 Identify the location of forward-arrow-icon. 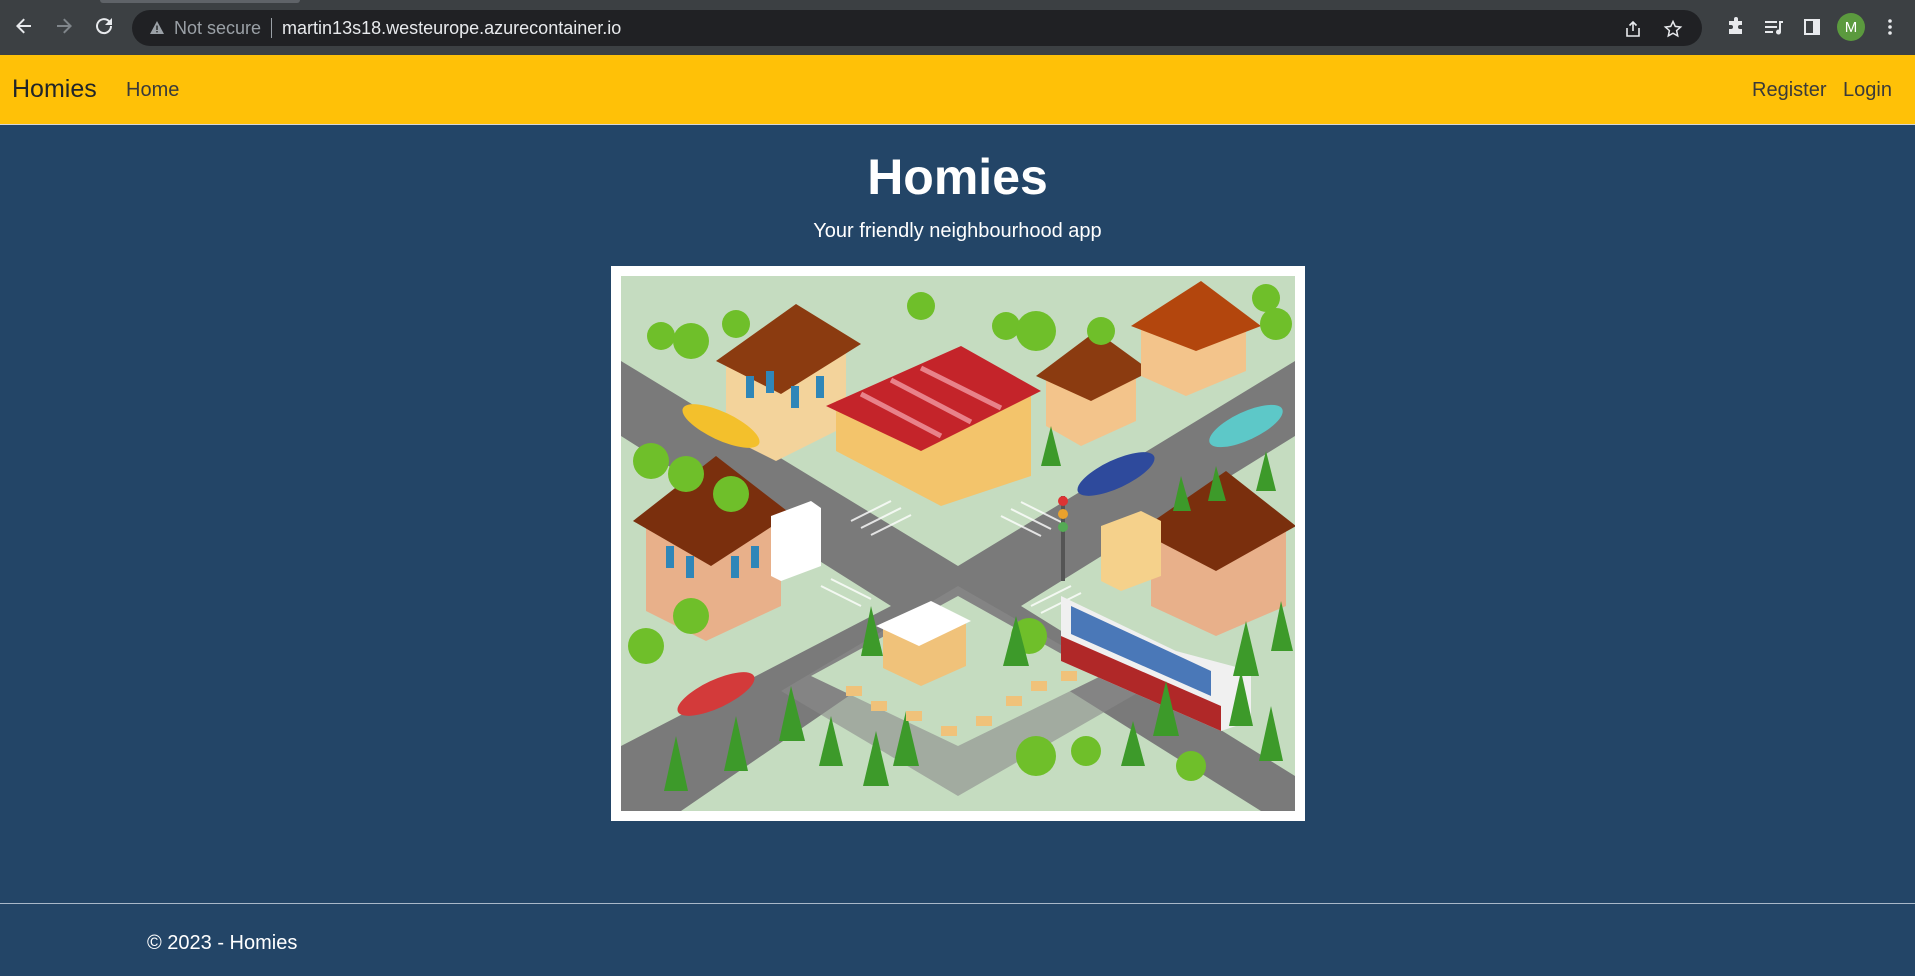
(64, 26).